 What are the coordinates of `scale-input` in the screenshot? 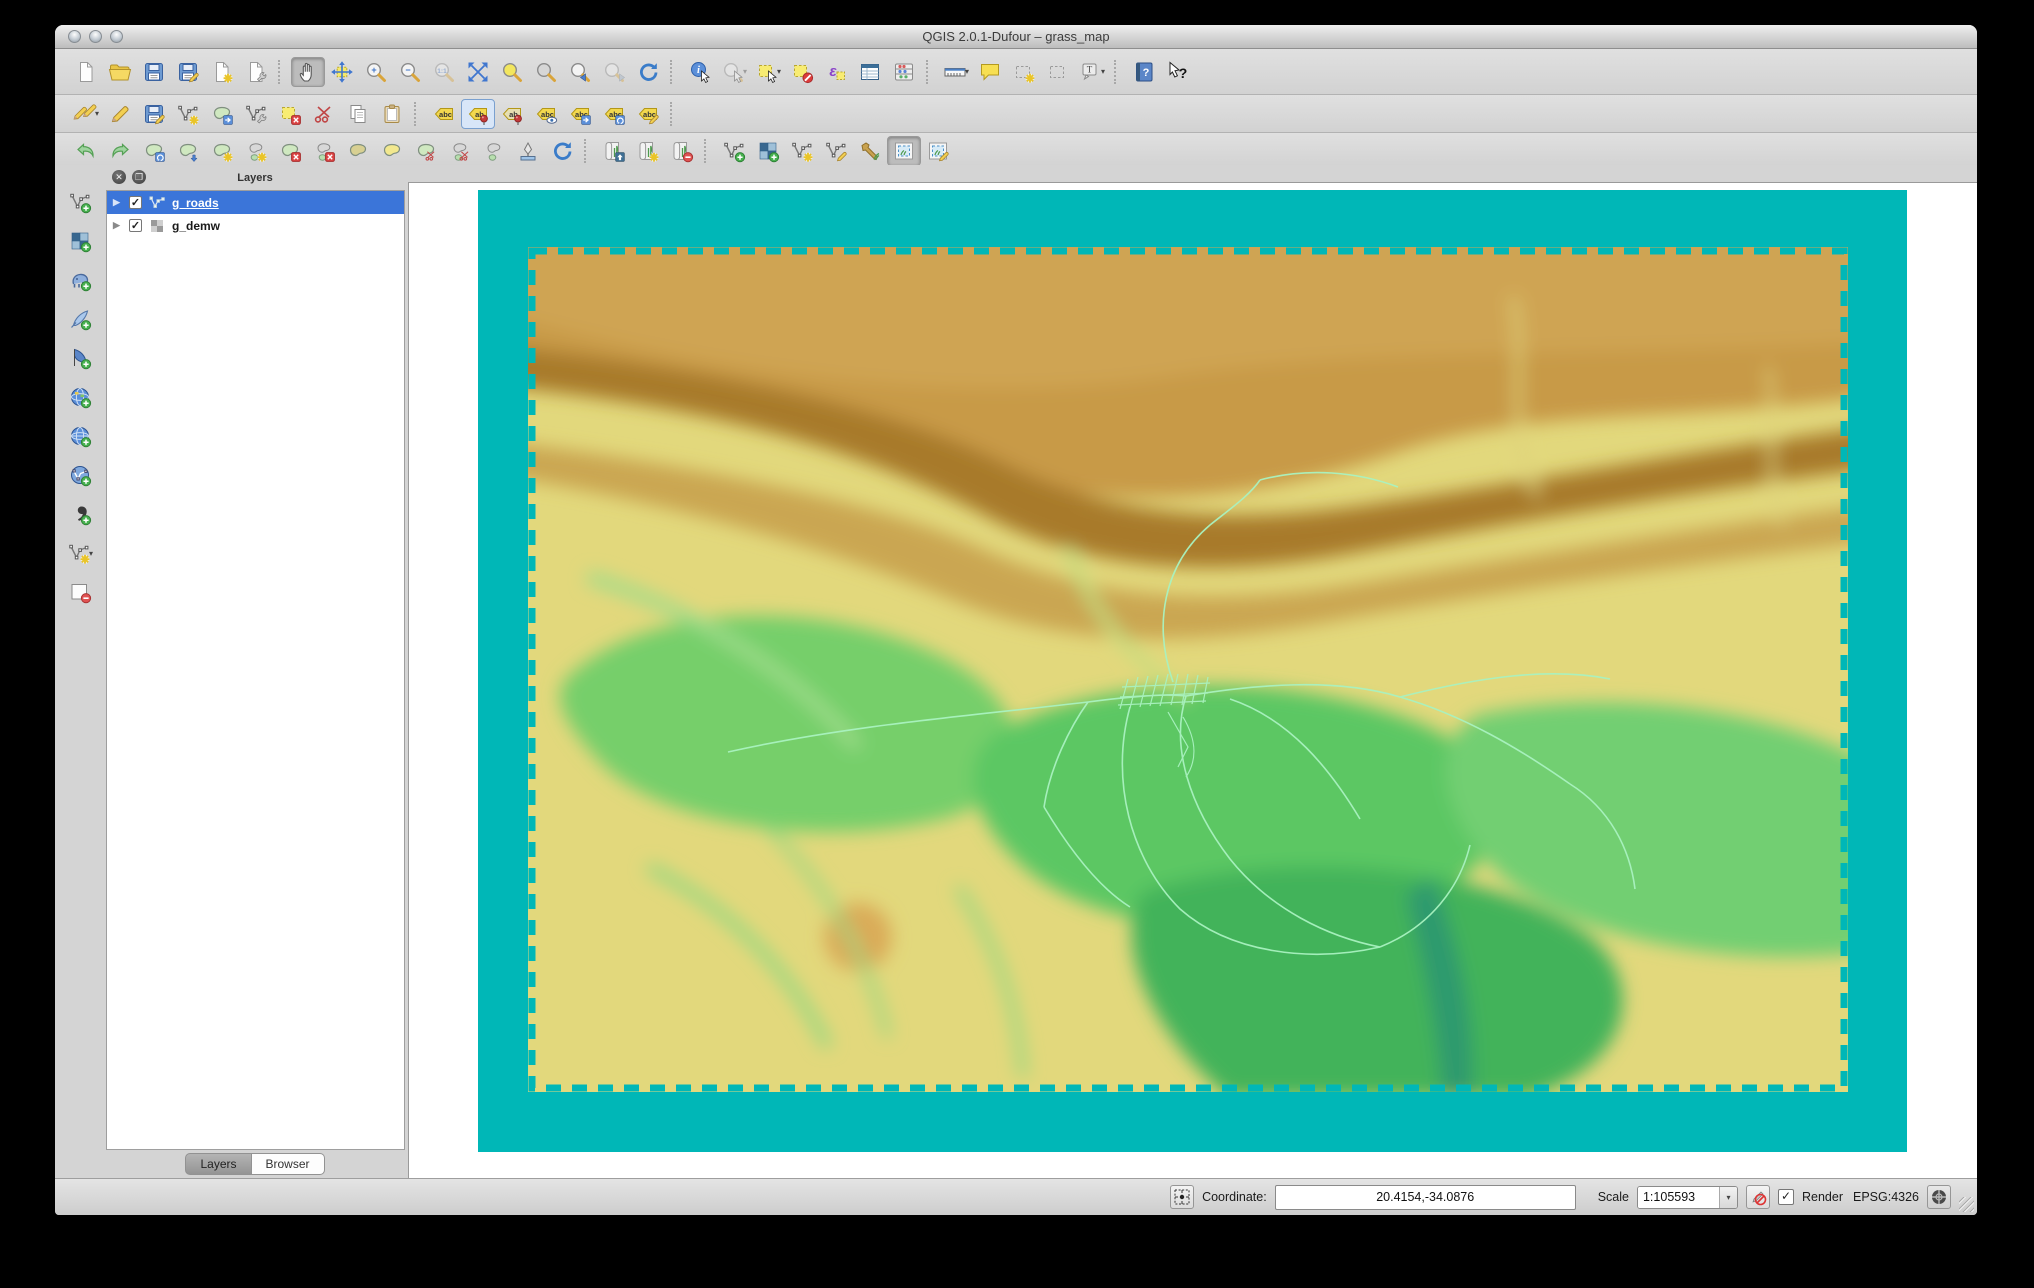 It's located at (1678, 1197).